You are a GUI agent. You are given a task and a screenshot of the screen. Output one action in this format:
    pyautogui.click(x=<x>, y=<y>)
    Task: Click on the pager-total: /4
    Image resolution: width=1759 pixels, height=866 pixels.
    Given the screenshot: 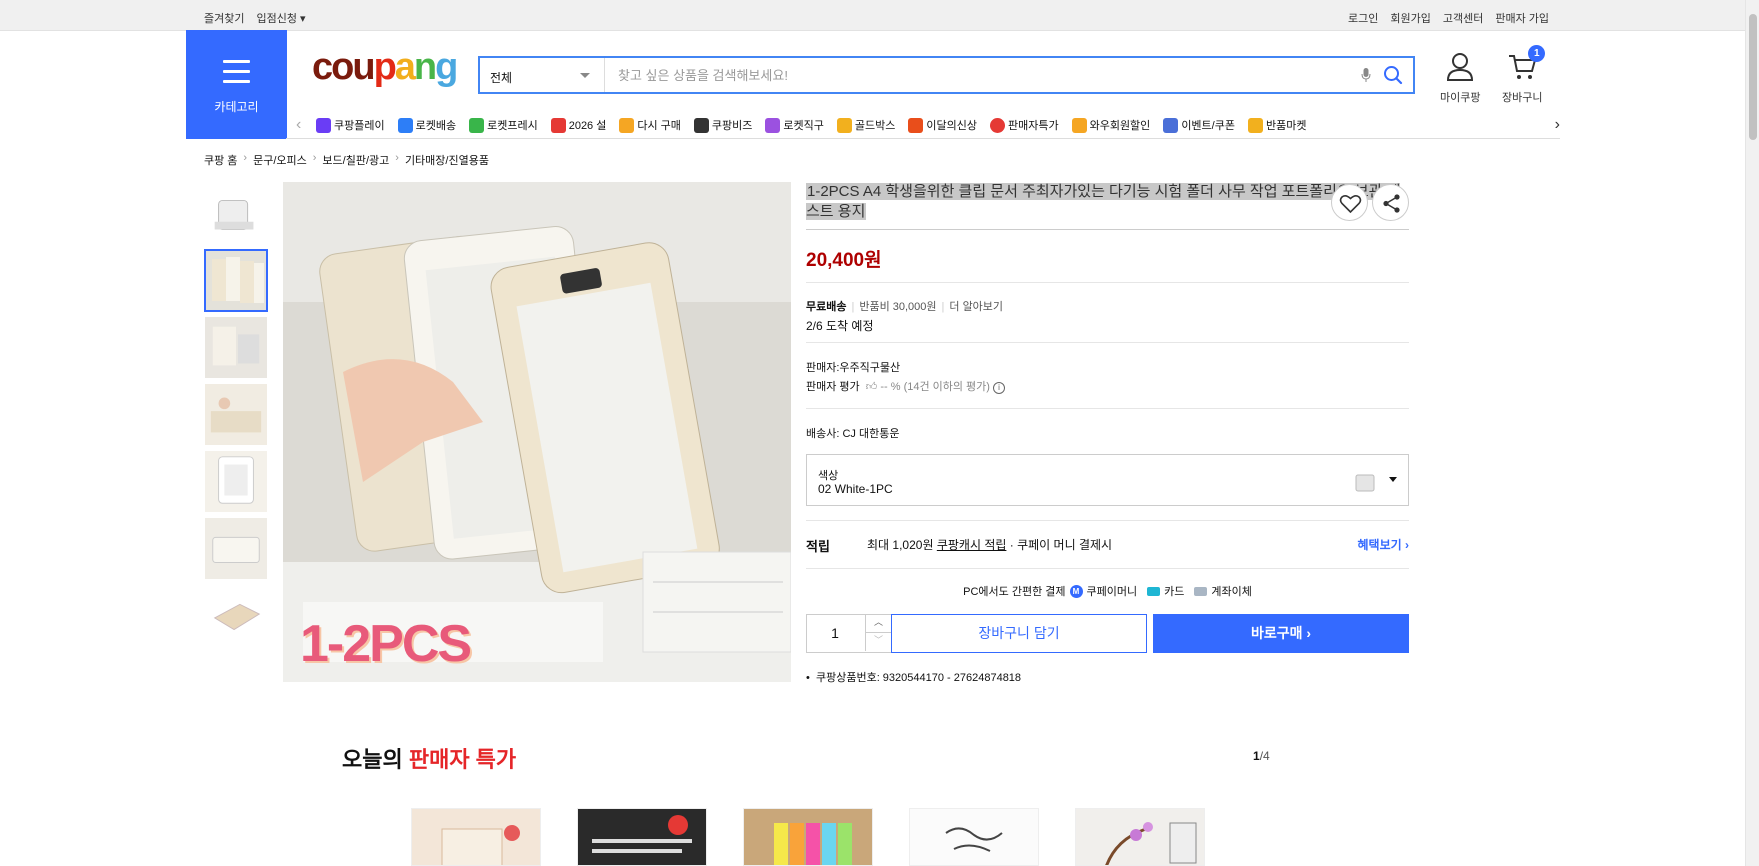 What is the action you would take?
    pyautogui.click(x=1264, y=756)
    